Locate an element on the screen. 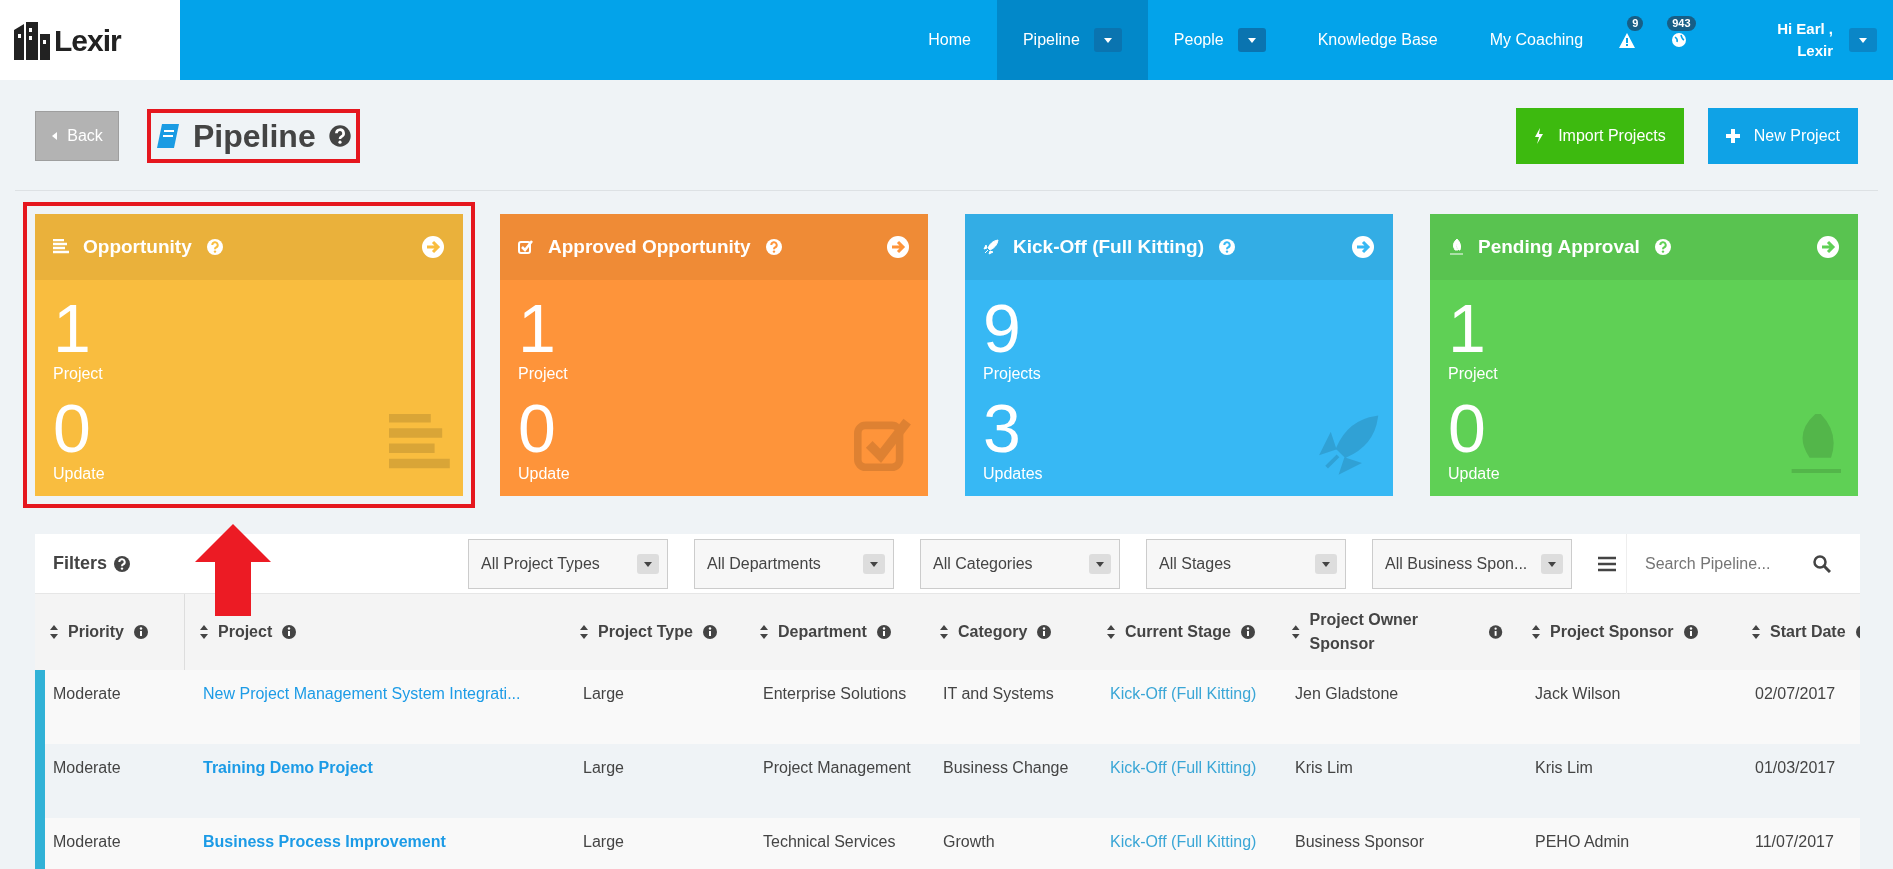 This screenshot has height=869, width=1893. table-cell: 11/07/2017 is located at coordinates (1794, 841).